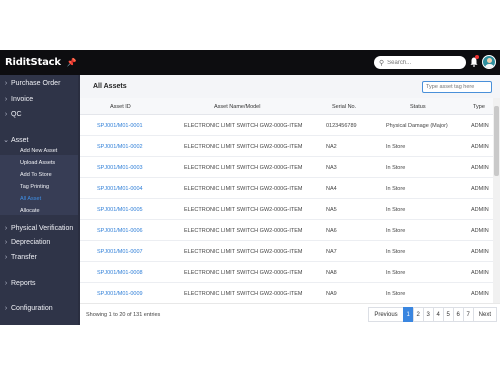 Image resolution: width=500 pixels, height=375 pixels. I want to click on sidebar-item-transfer: › Transfer, so click(40, 257).